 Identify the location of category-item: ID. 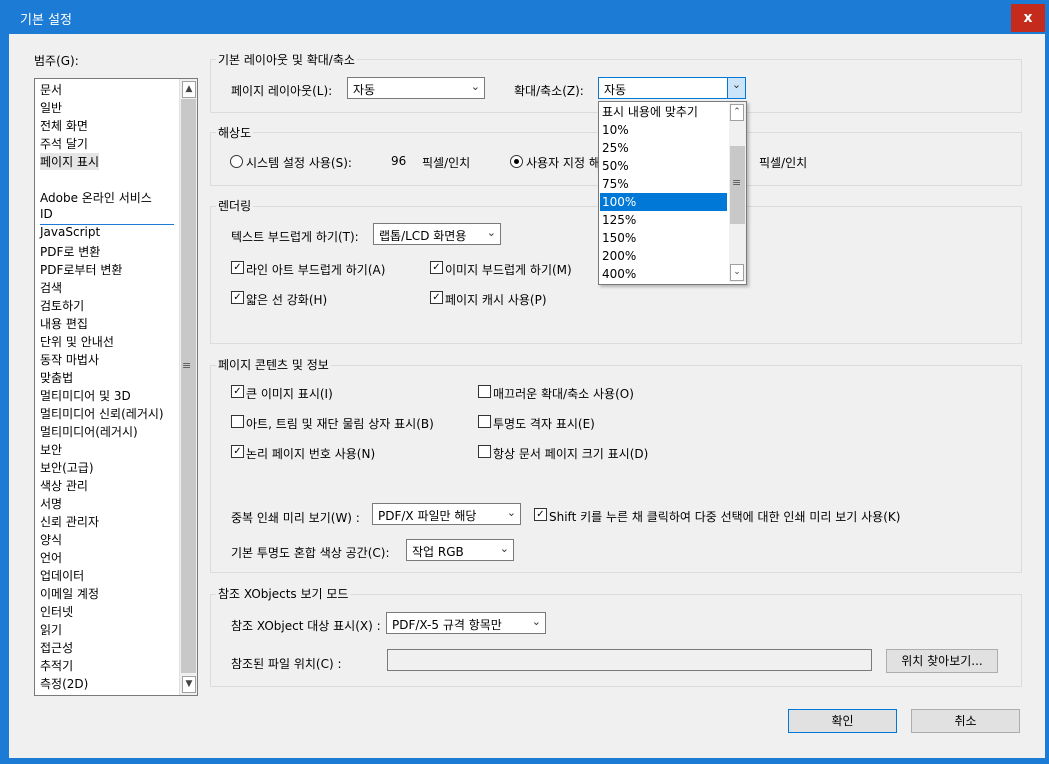
(46, 214).